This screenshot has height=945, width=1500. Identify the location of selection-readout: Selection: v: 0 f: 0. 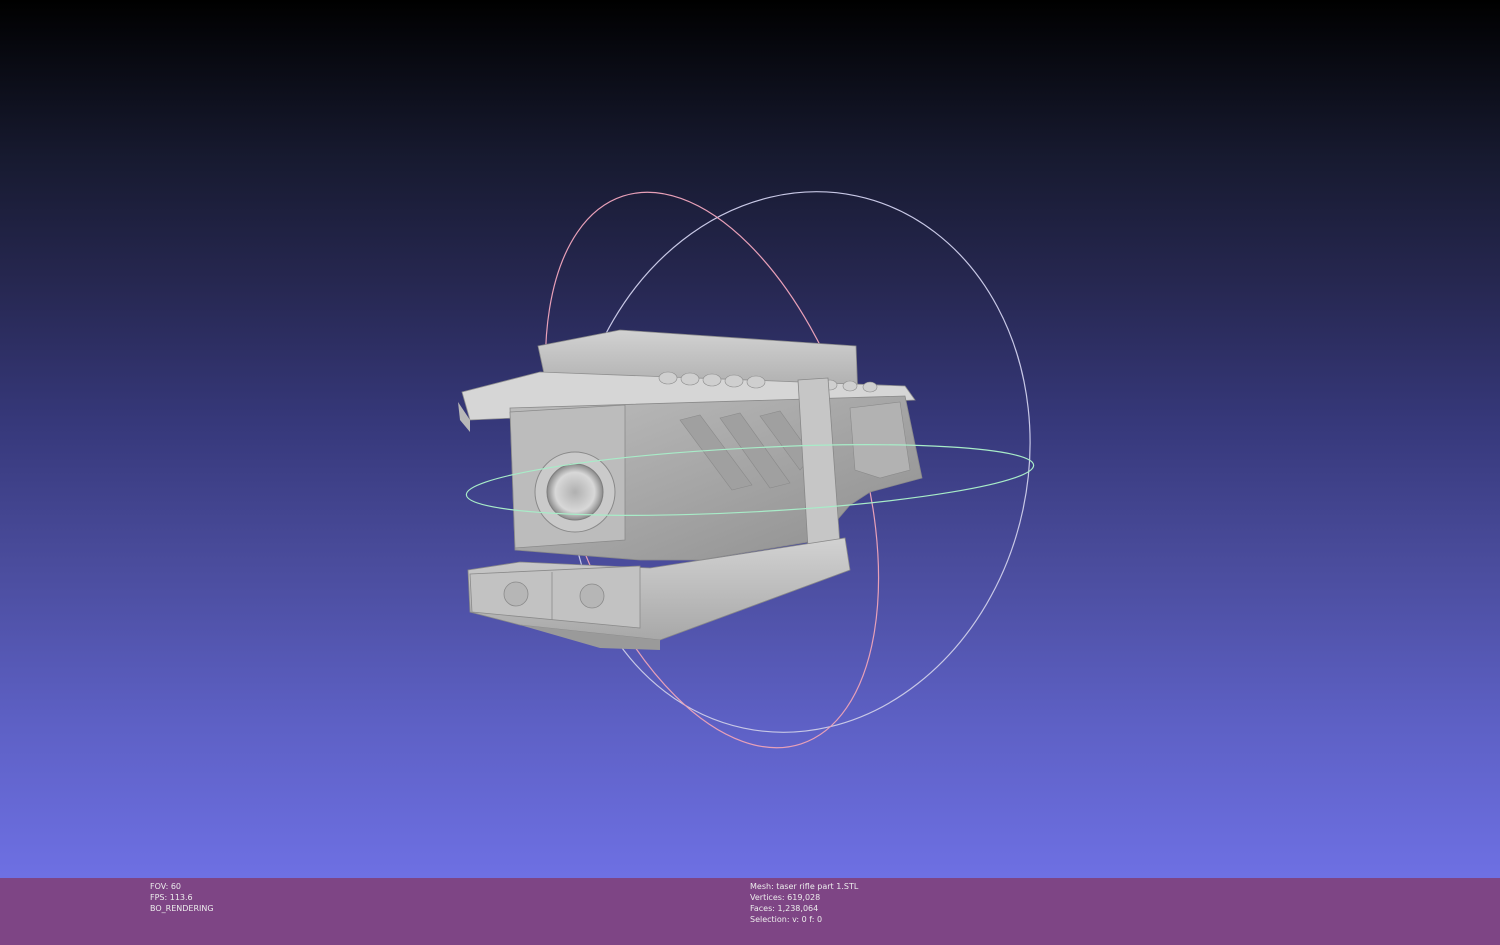
(786, 919).